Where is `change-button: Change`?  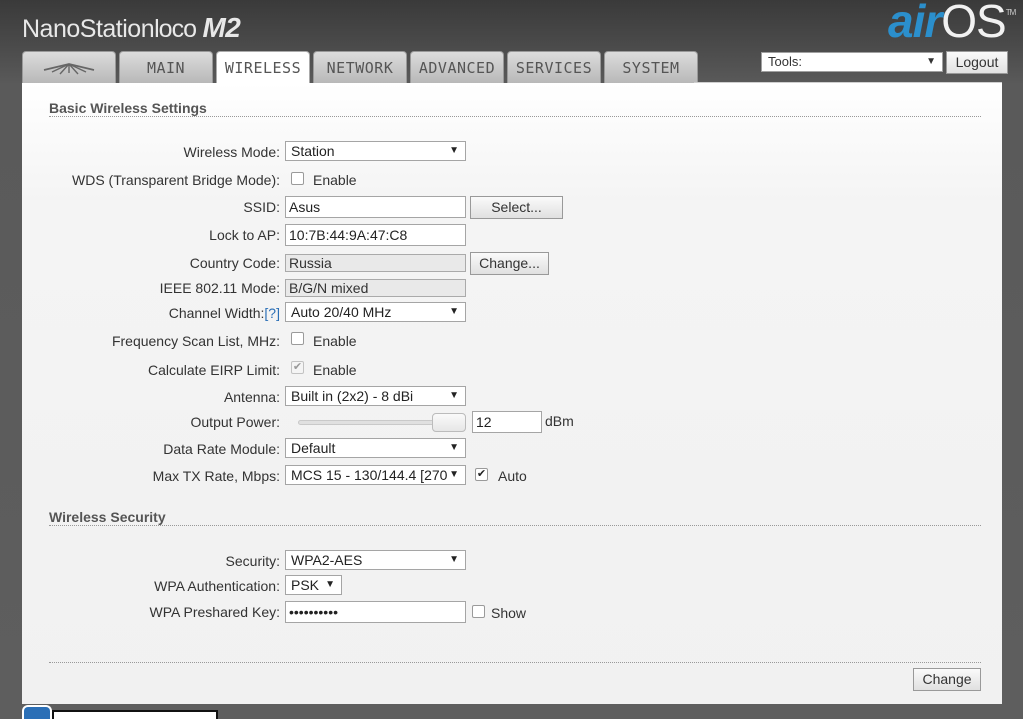
change-button: Change is located at coordinates (947, 679).